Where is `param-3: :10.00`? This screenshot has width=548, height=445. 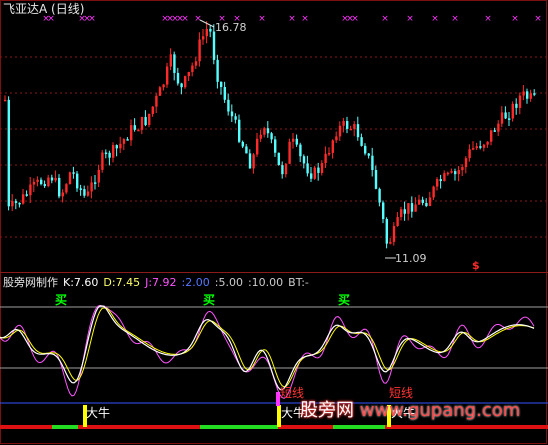 param-3: :10.00 is located at coordinates (265, 282).